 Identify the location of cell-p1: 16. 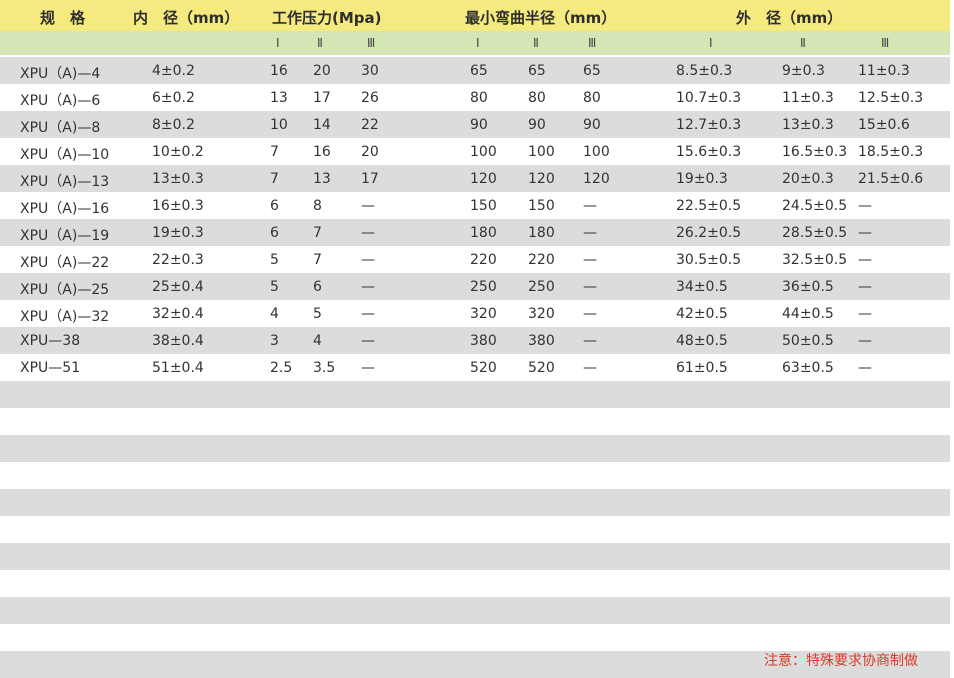
(279, 71).